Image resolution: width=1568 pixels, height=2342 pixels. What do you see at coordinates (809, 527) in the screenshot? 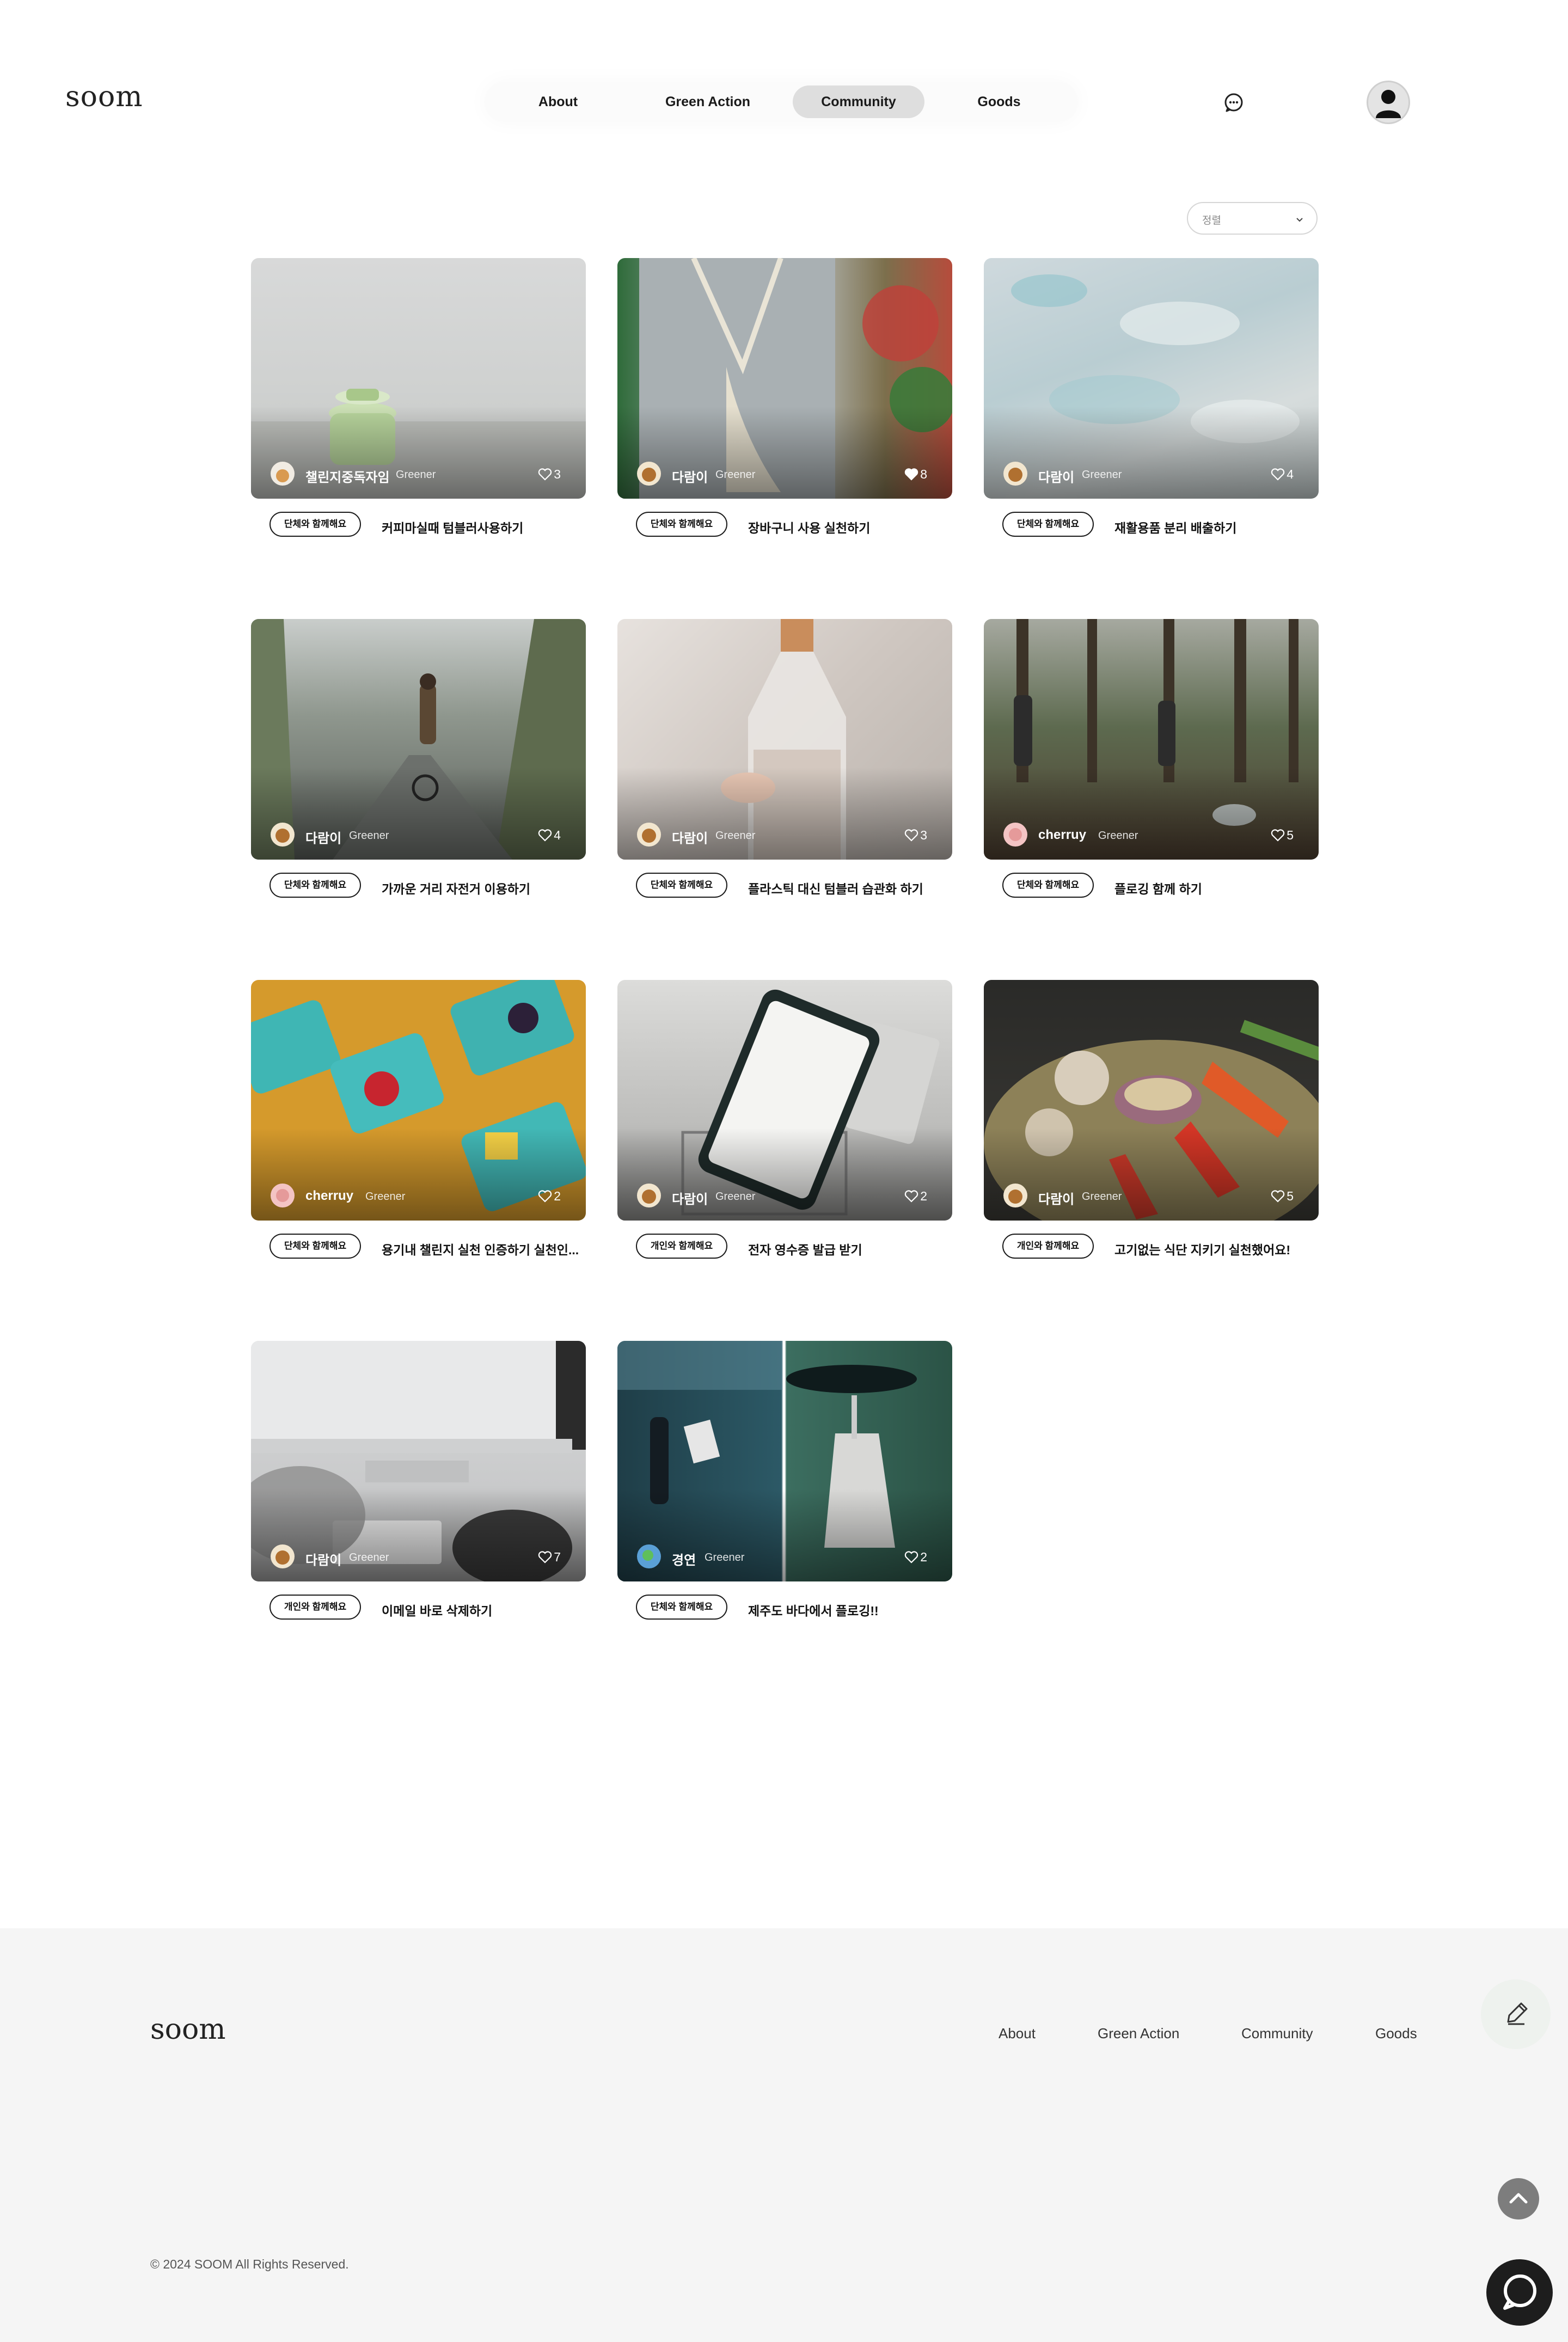
I see `post-title: 장바구니 사용 실천하기` at bounding box center [809, 527].